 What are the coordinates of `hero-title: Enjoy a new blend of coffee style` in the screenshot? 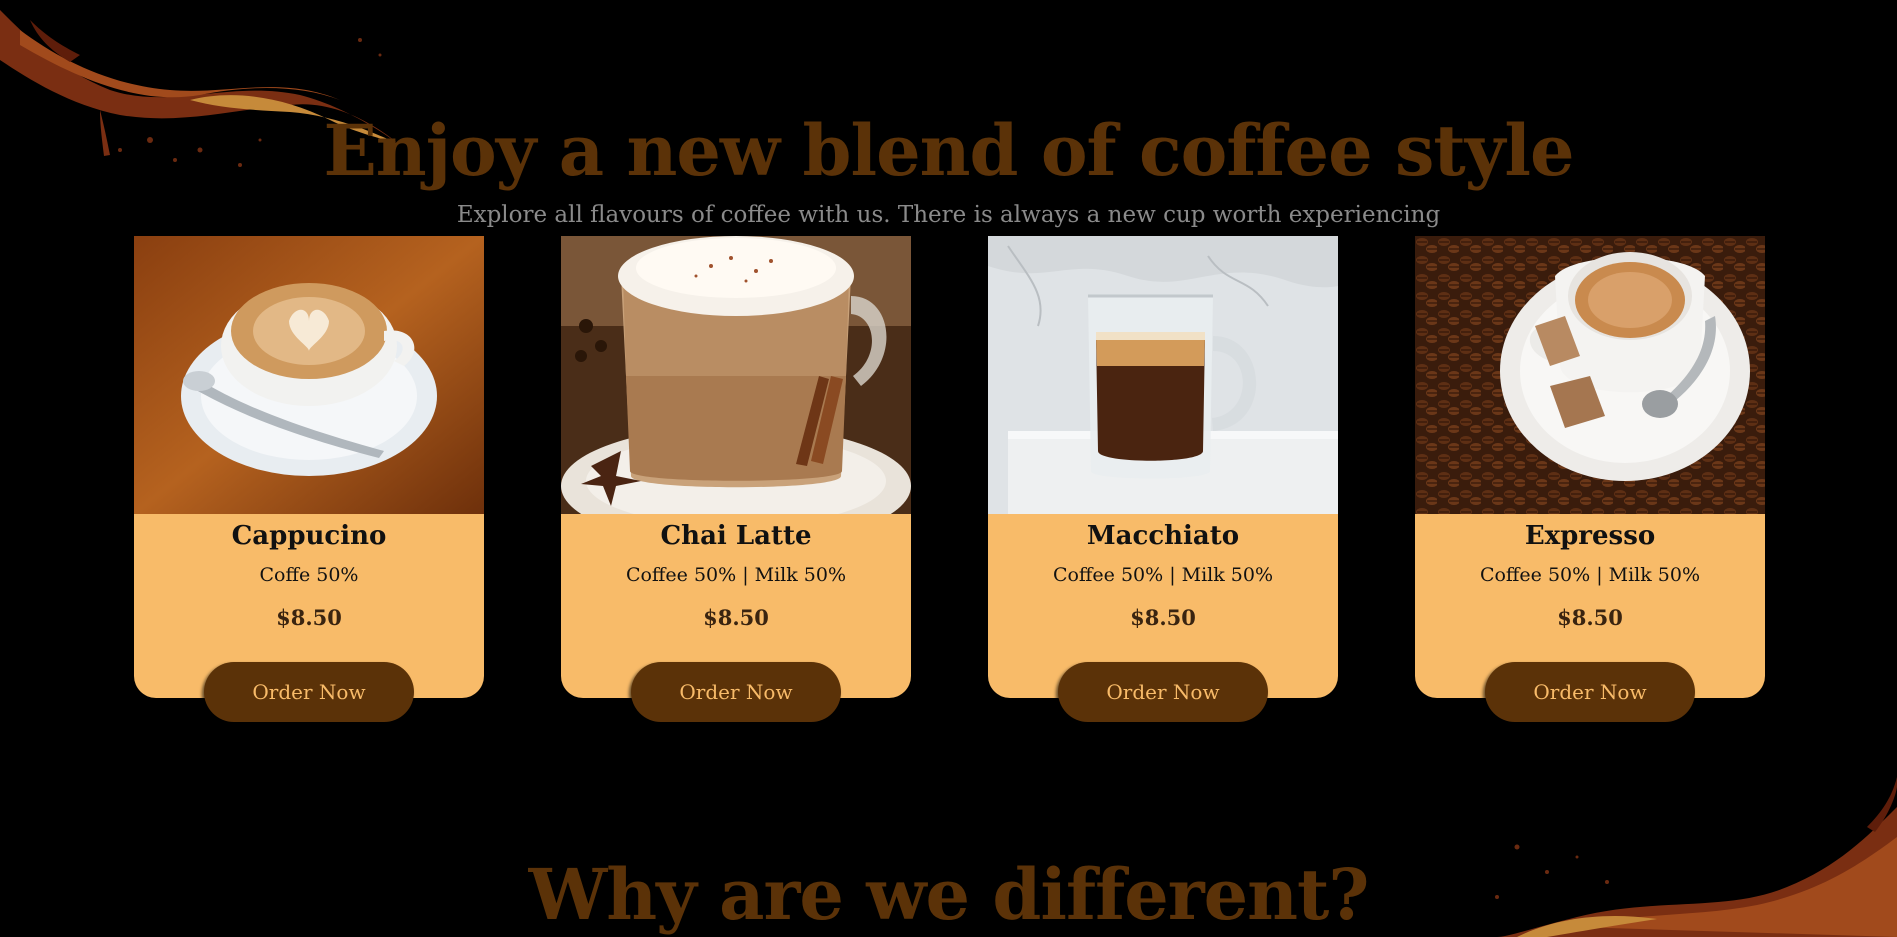 It's located at (948, 150).